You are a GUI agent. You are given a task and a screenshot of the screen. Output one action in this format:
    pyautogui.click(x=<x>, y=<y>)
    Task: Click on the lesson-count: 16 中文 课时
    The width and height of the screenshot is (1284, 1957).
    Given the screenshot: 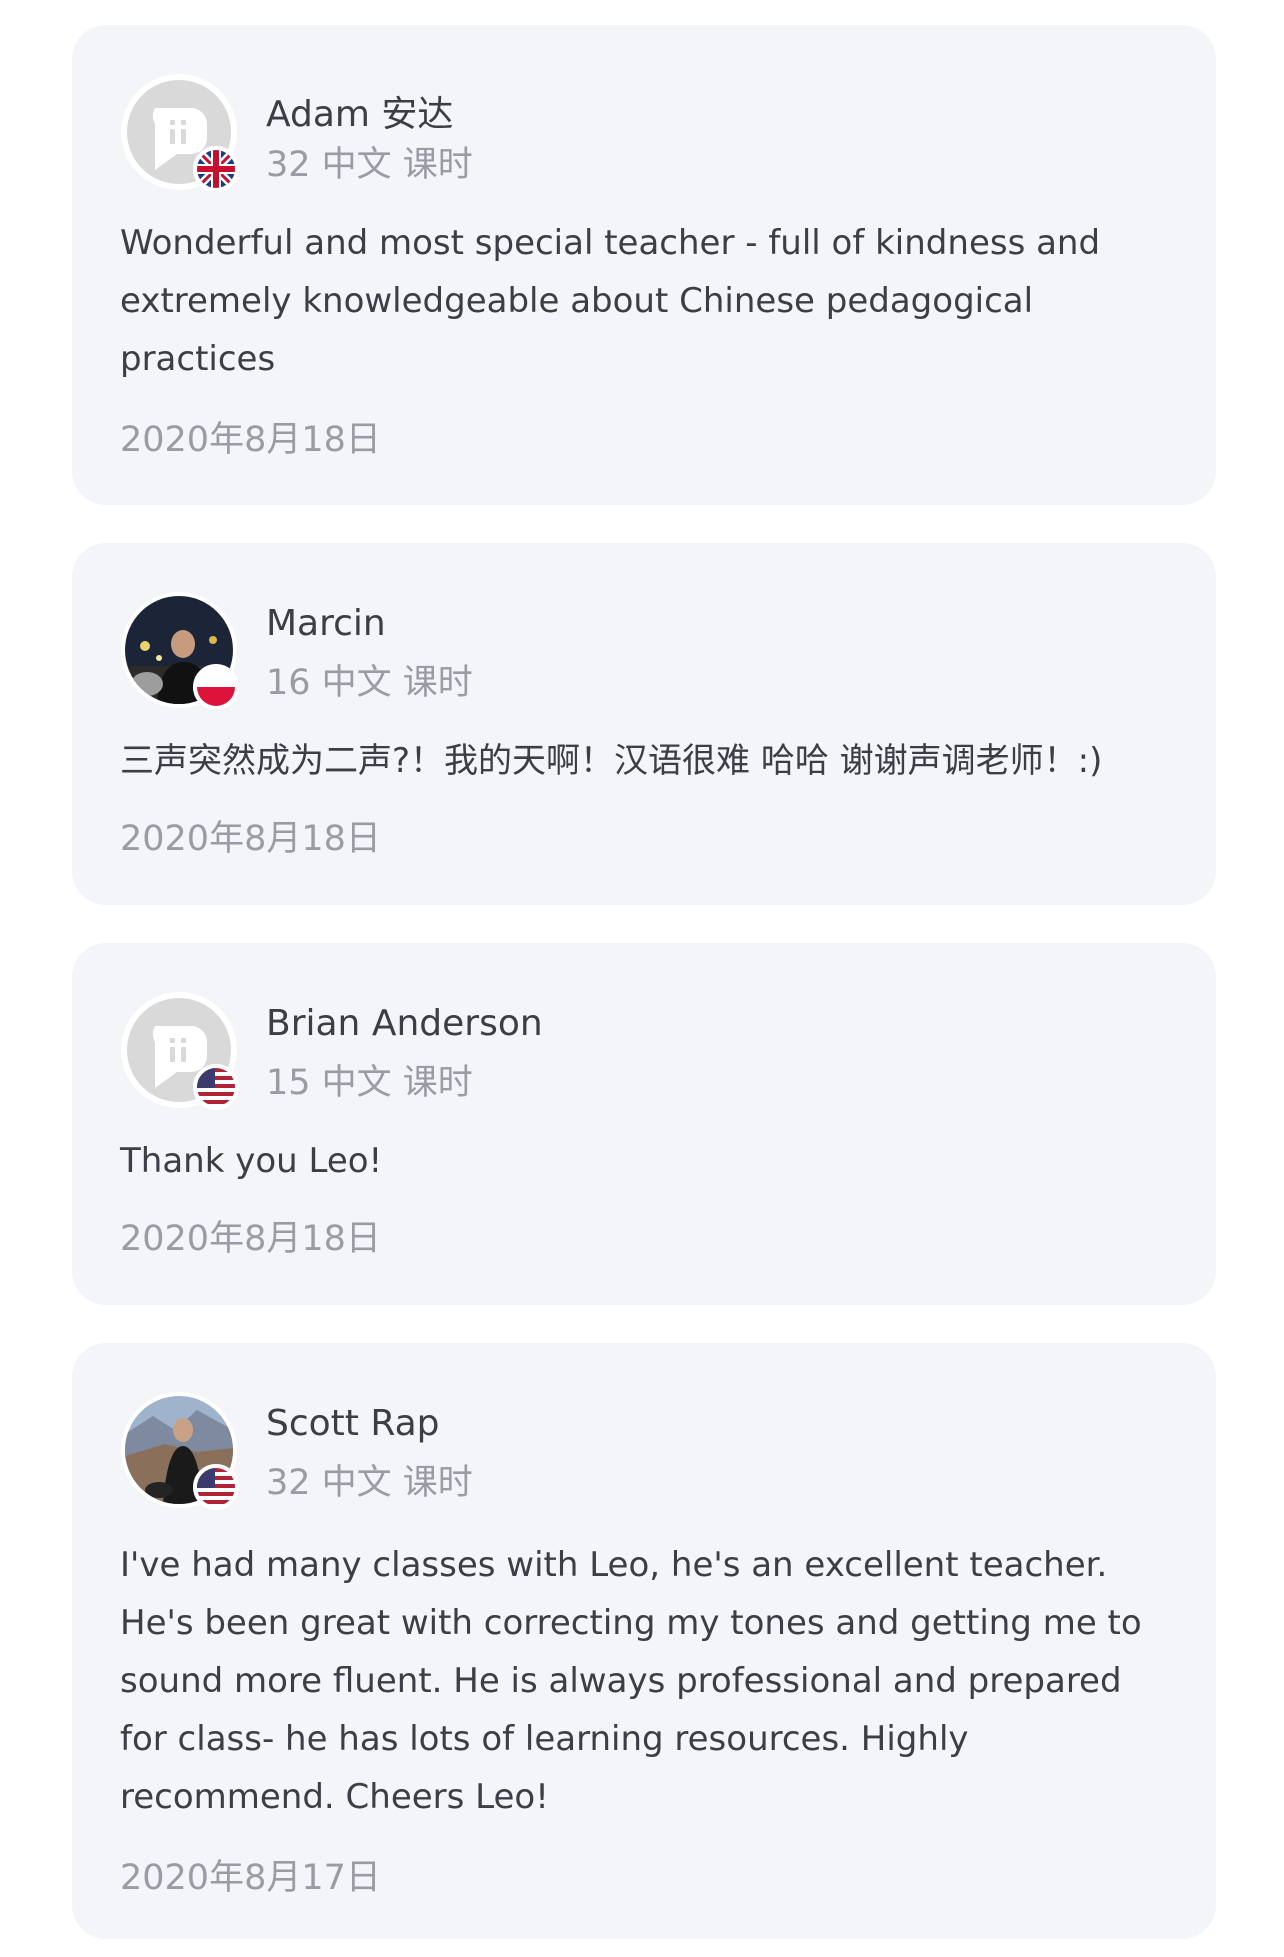 What is the action you would take?
    pyautogui.click(x=369, y=683)
    